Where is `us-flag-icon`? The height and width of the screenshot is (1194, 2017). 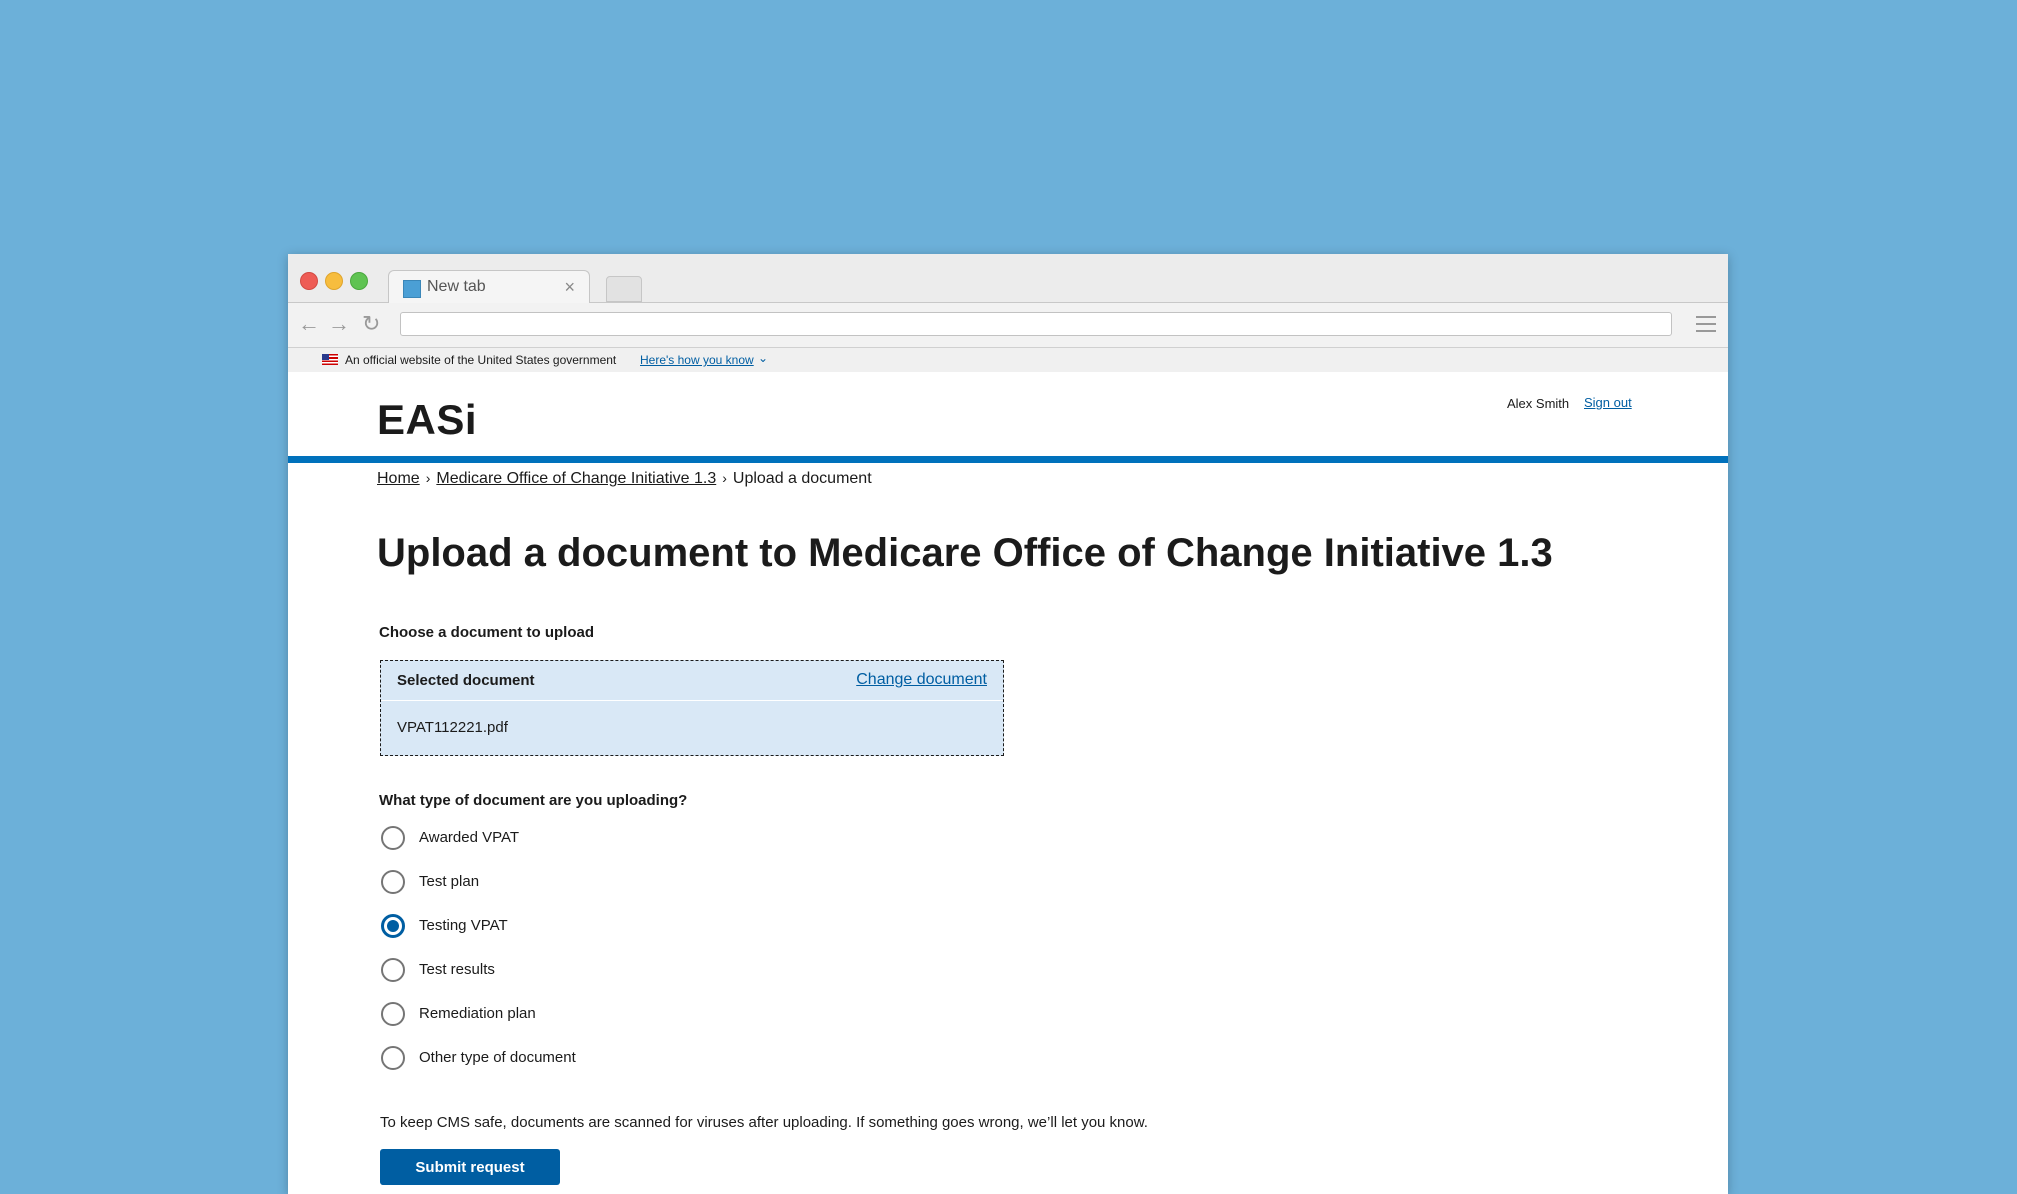
us-flag-icon is located at coordinates (330, 359).